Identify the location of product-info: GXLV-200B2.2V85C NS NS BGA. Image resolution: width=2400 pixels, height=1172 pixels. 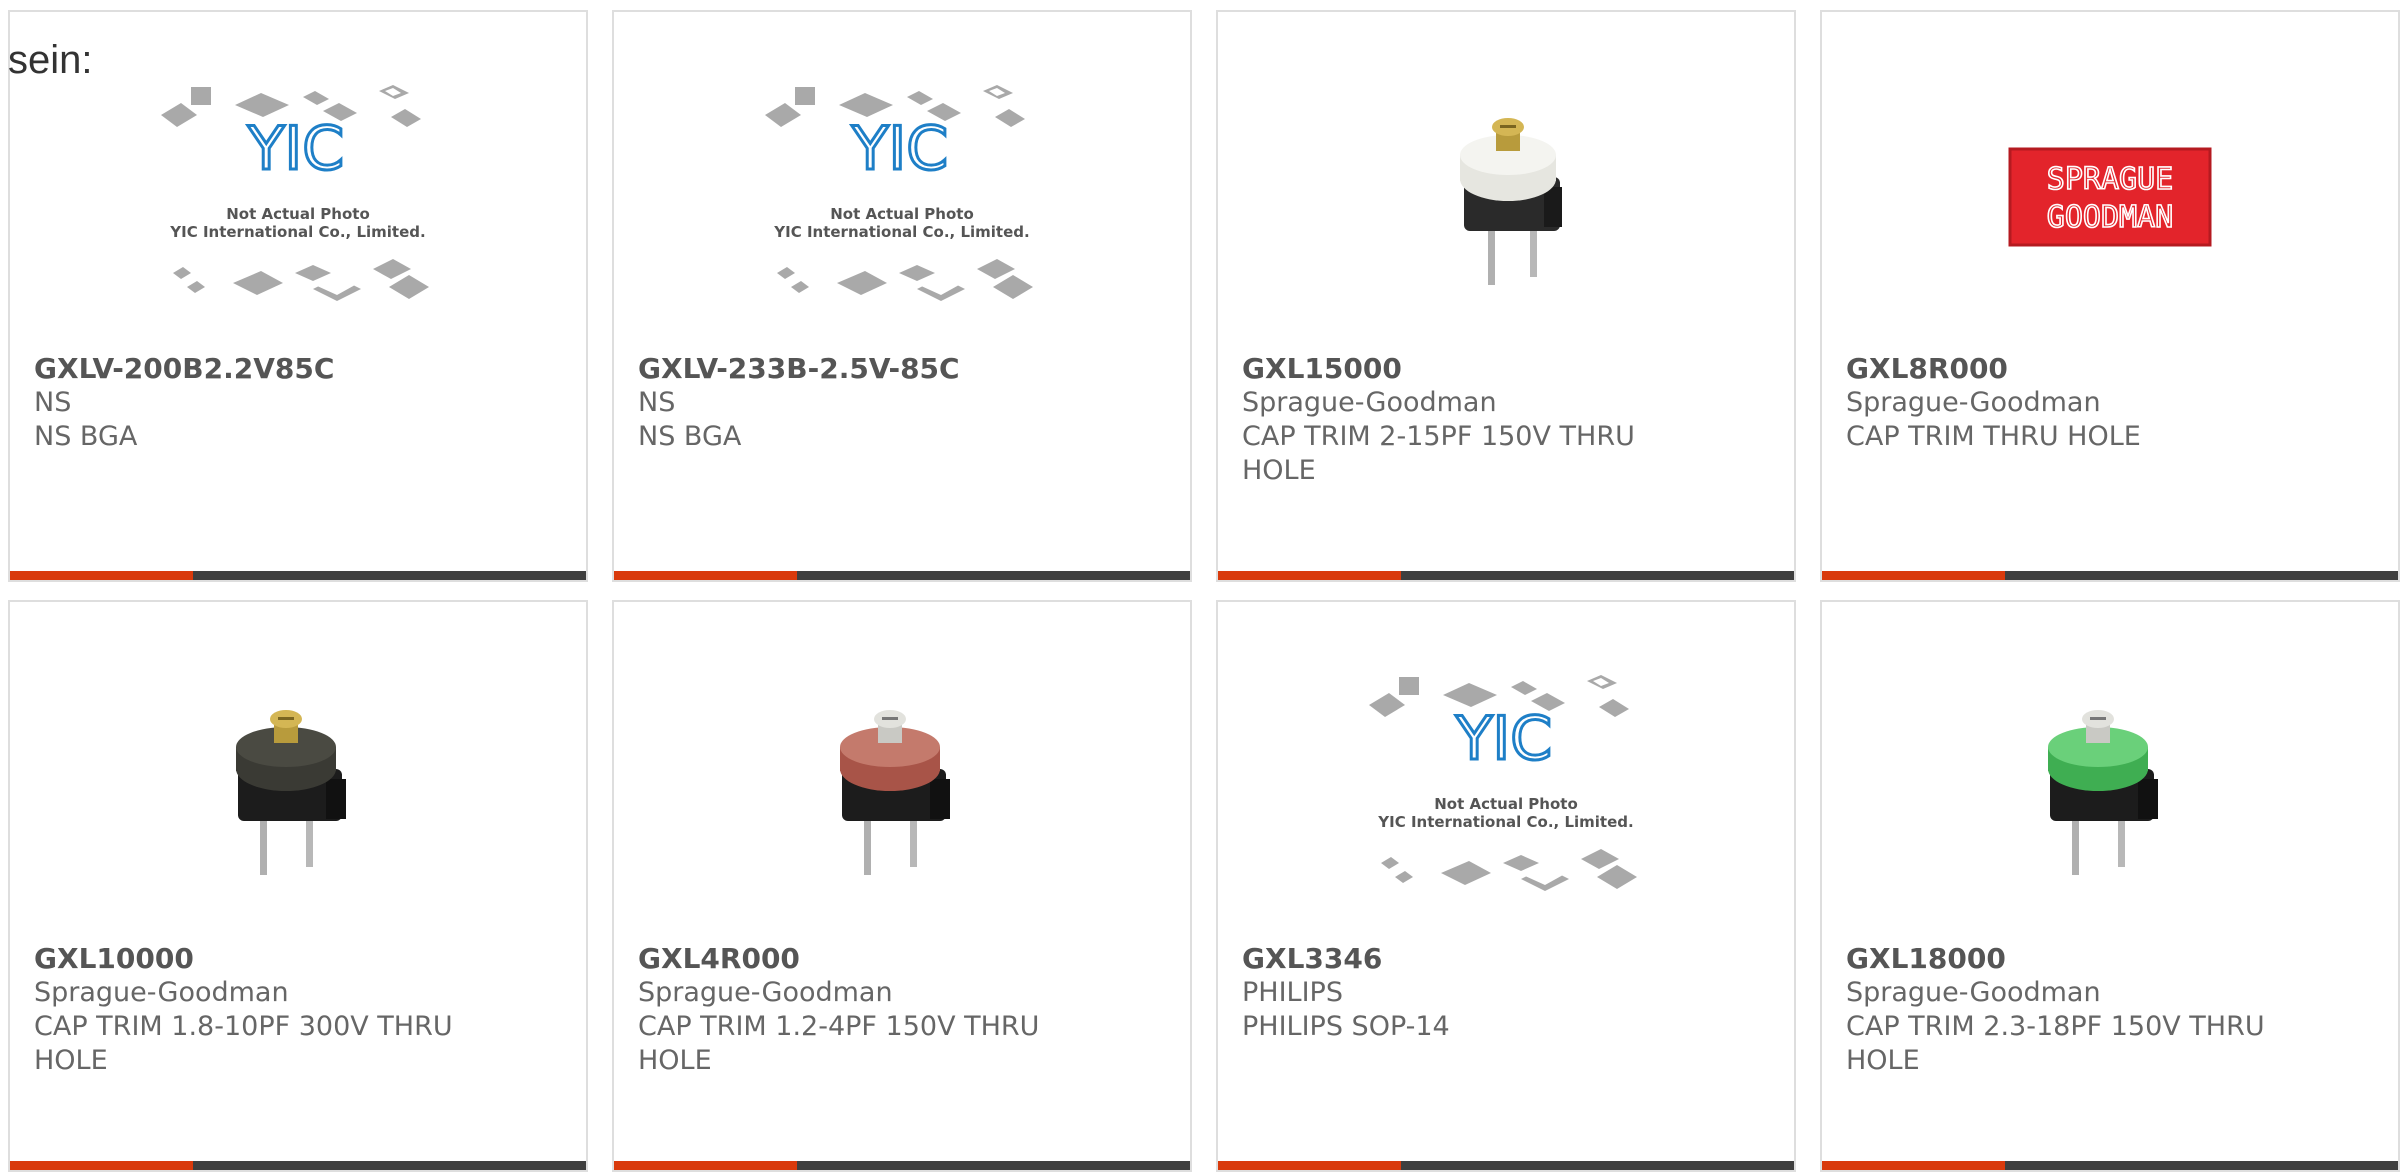
(250, 403).